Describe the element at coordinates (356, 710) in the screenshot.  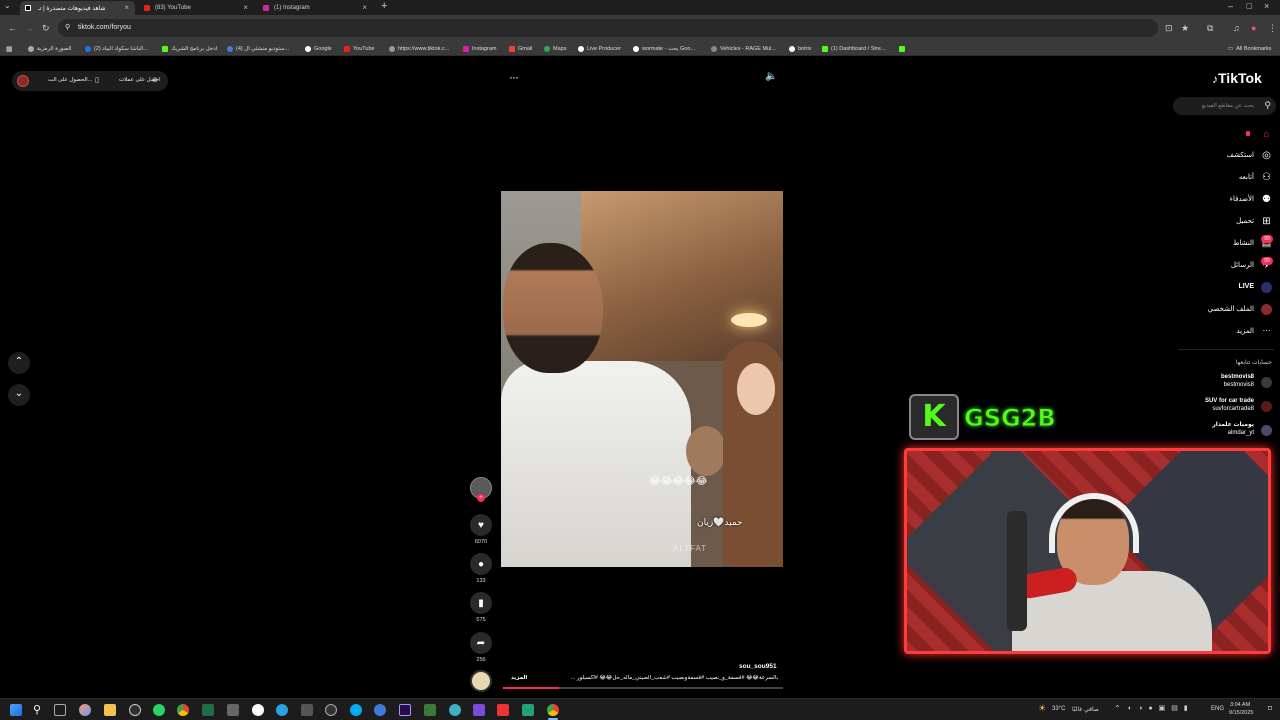
I see `skype-icon` at that location.